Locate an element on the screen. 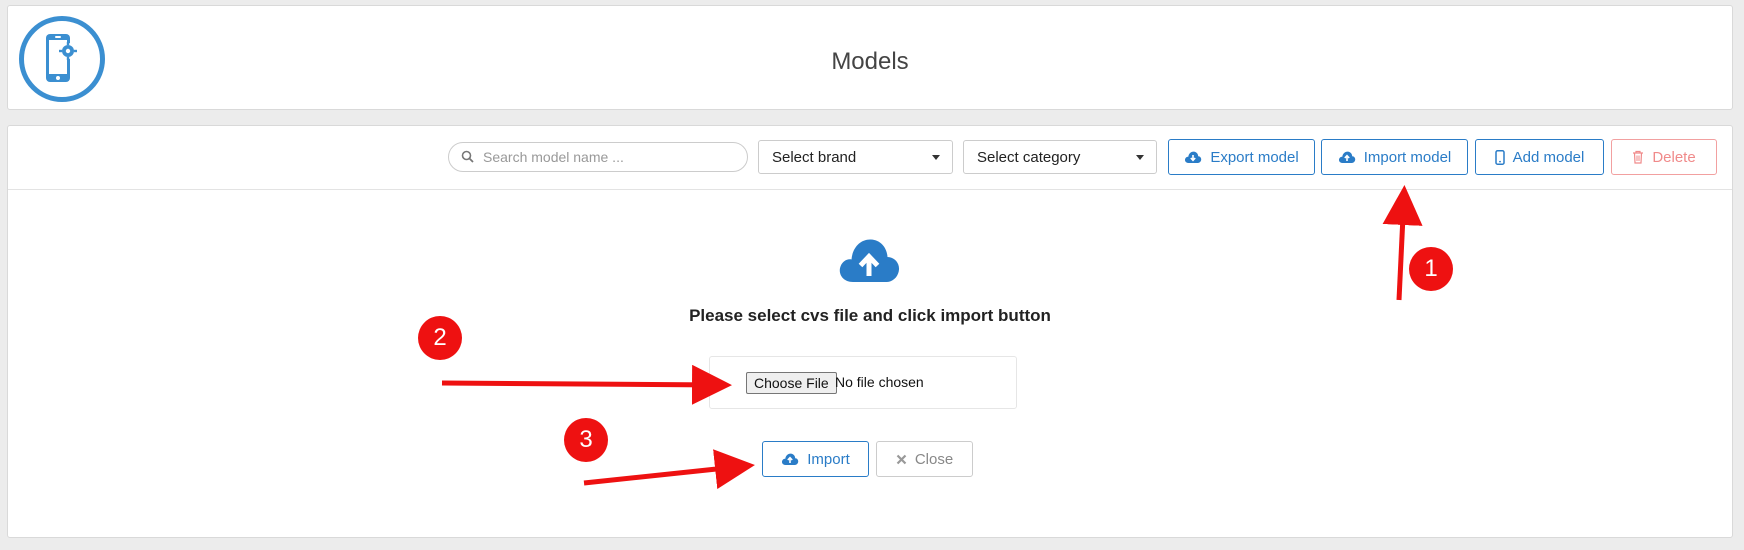 The image size is (1744, 550). annotation-badge-2: 2 is located at coordinates (440, 338).